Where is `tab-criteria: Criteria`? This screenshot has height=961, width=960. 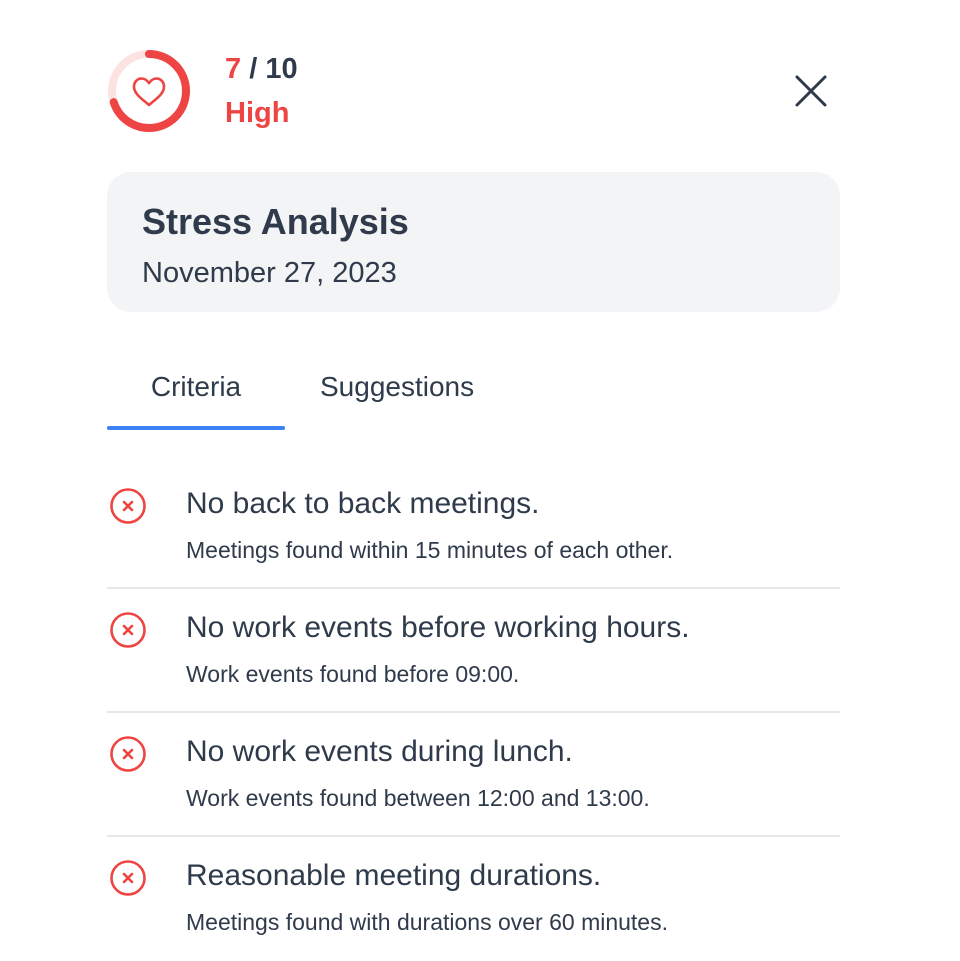
tab-criteria: Criteria is located at coordinates (196, 396).